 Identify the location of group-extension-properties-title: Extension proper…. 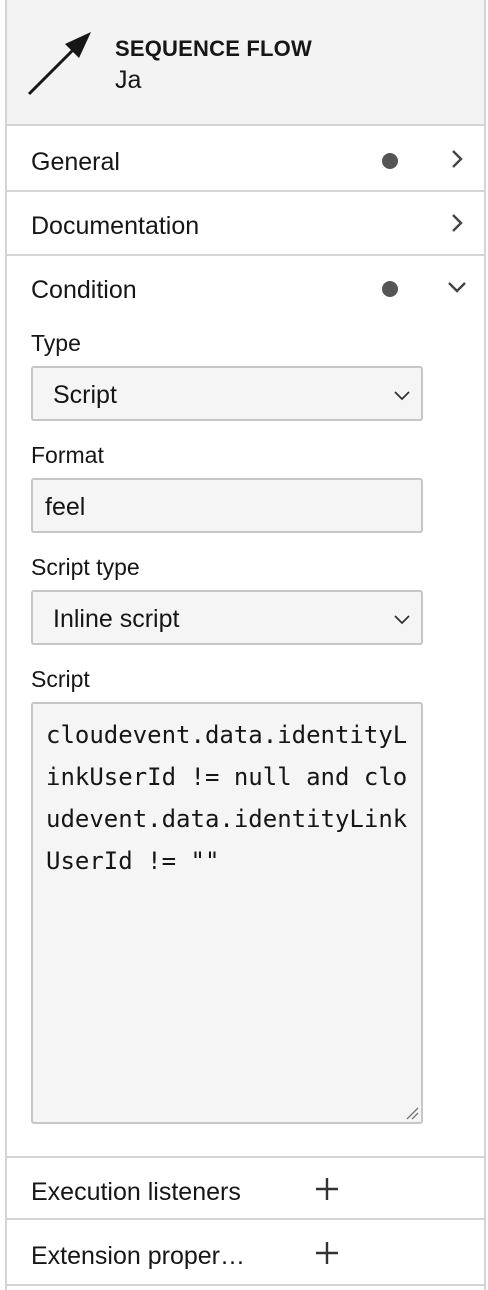
(138, 1256).